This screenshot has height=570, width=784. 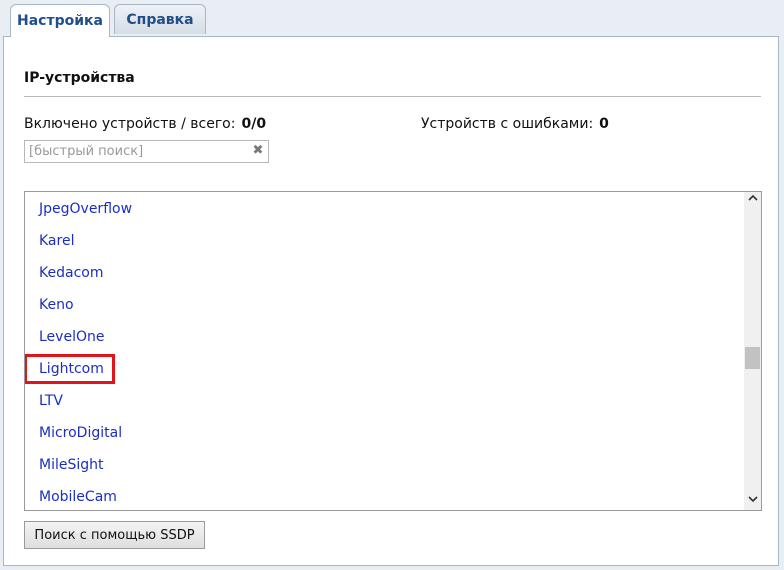 What do you see at coordinates (60, 20) in the screenshot?
I see `tab-settings: Настройка` at bounding box center [60, 20].